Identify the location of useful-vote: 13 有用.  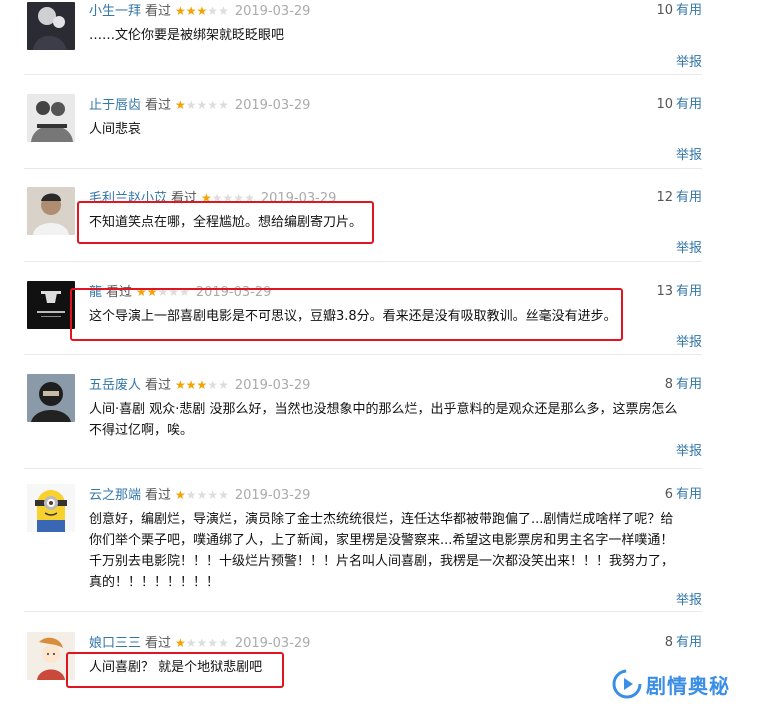
(679, 292).